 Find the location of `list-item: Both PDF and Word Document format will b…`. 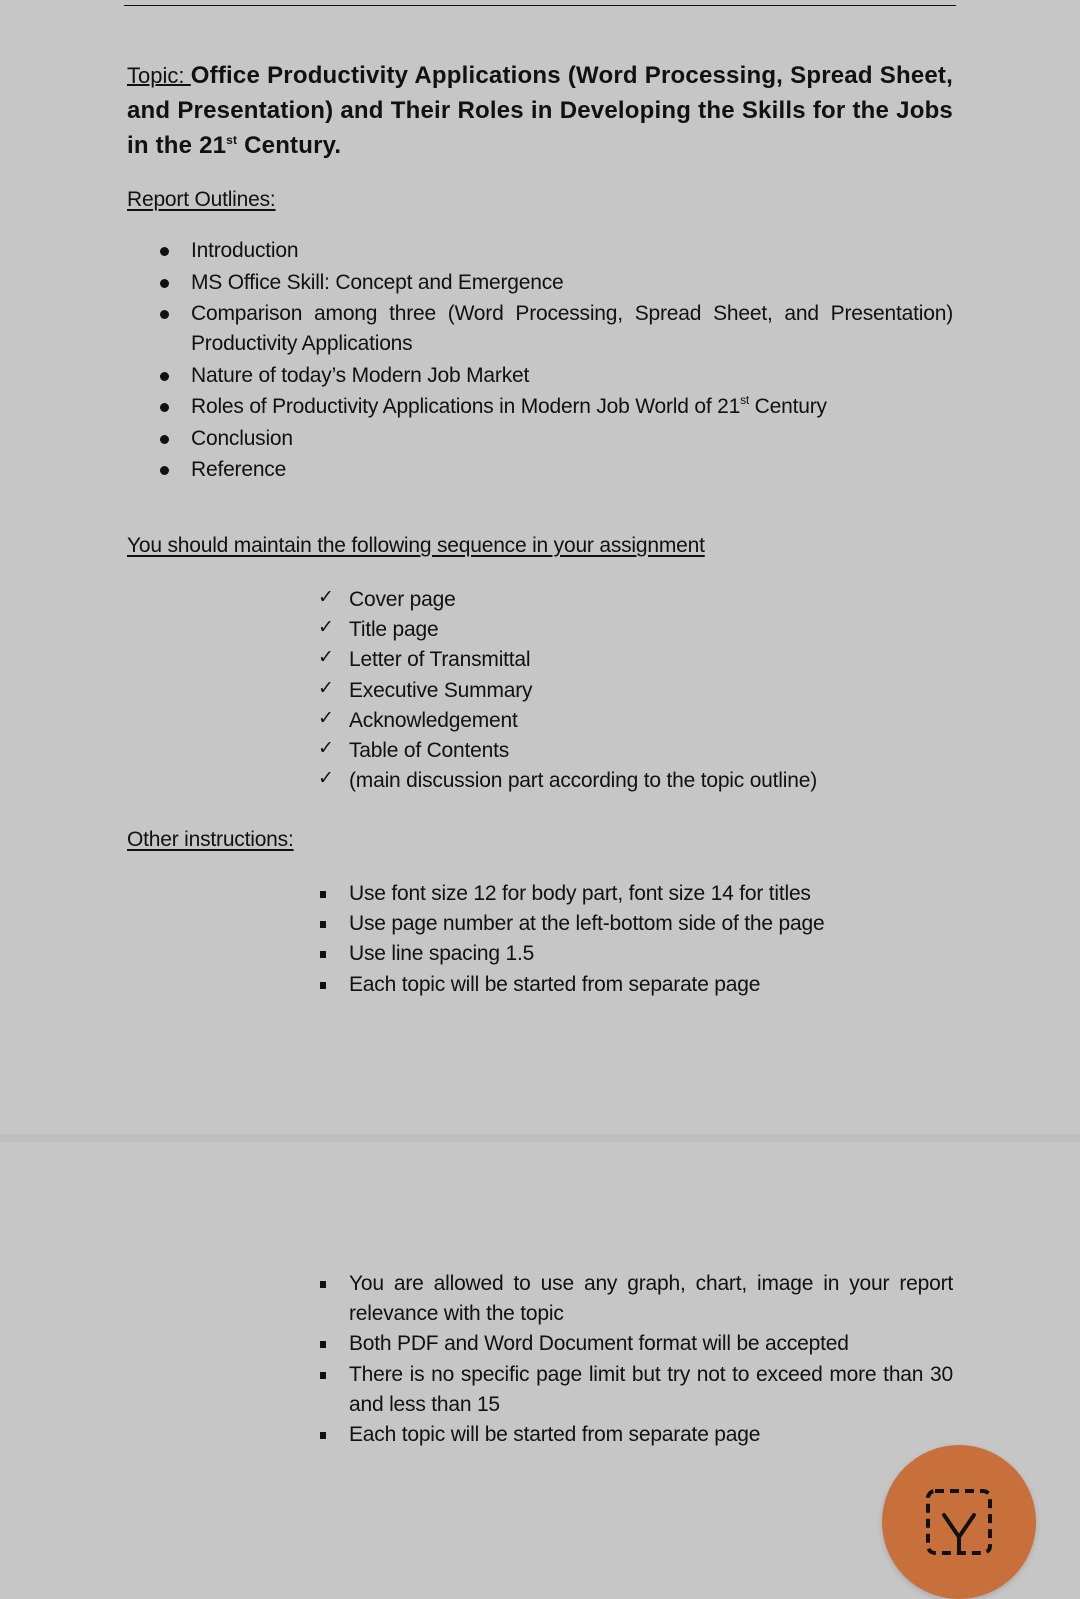

list-item: Both PDF and Word Document format will b… is located at coordinates (635, 1344).